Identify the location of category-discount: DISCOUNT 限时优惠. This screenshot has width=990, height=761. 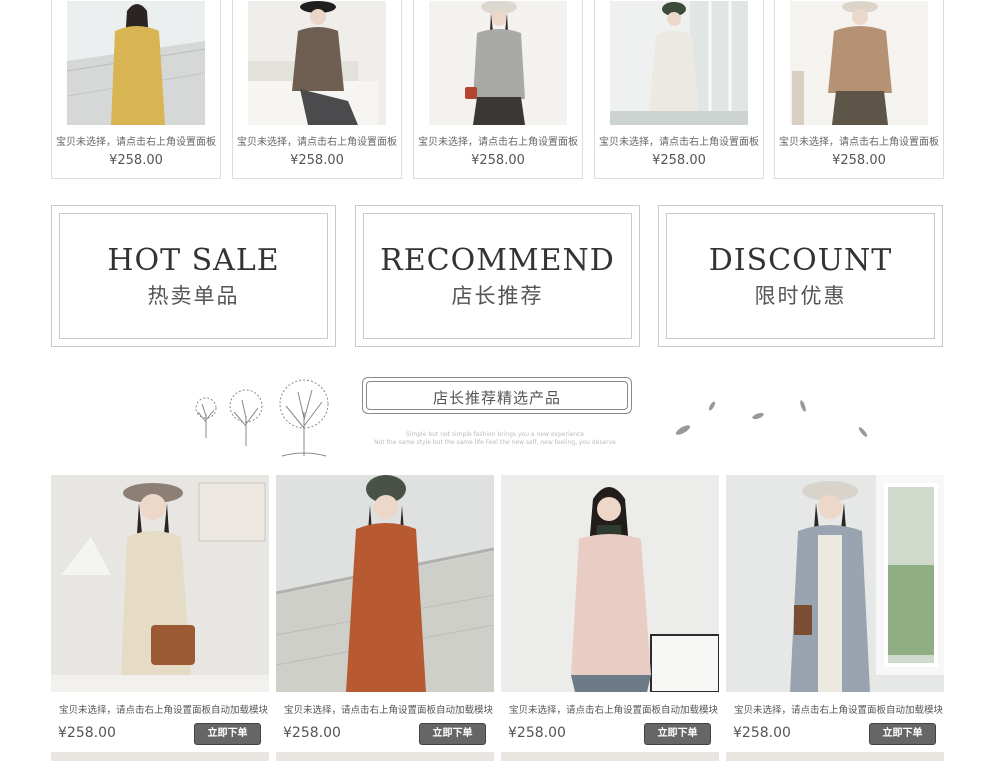
(800, 276).